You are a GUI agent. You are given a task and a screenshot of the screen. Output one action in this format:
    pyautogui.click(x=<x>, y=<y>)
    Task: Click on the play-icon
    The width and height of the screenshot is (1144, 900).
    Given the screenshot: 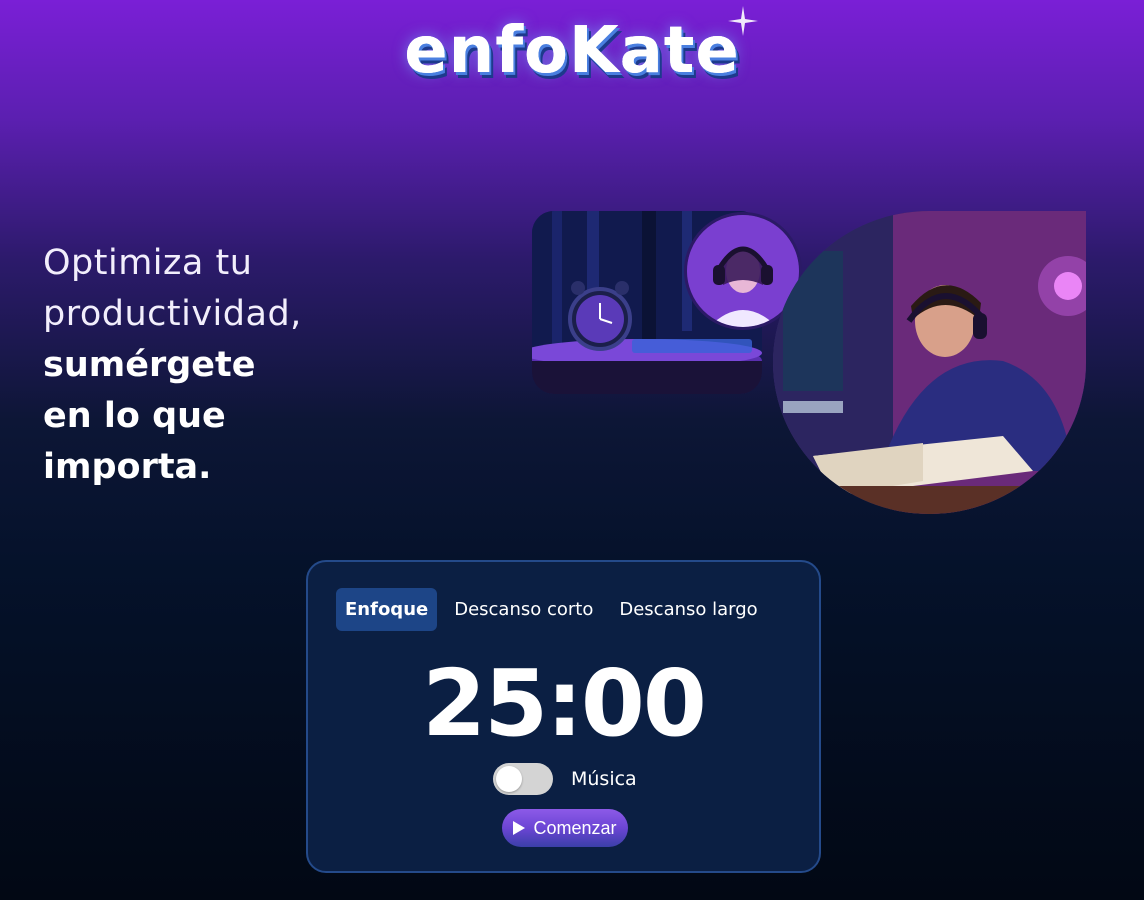 What is the action you would take?
    pyautogui.click(x=519, y=828)
    